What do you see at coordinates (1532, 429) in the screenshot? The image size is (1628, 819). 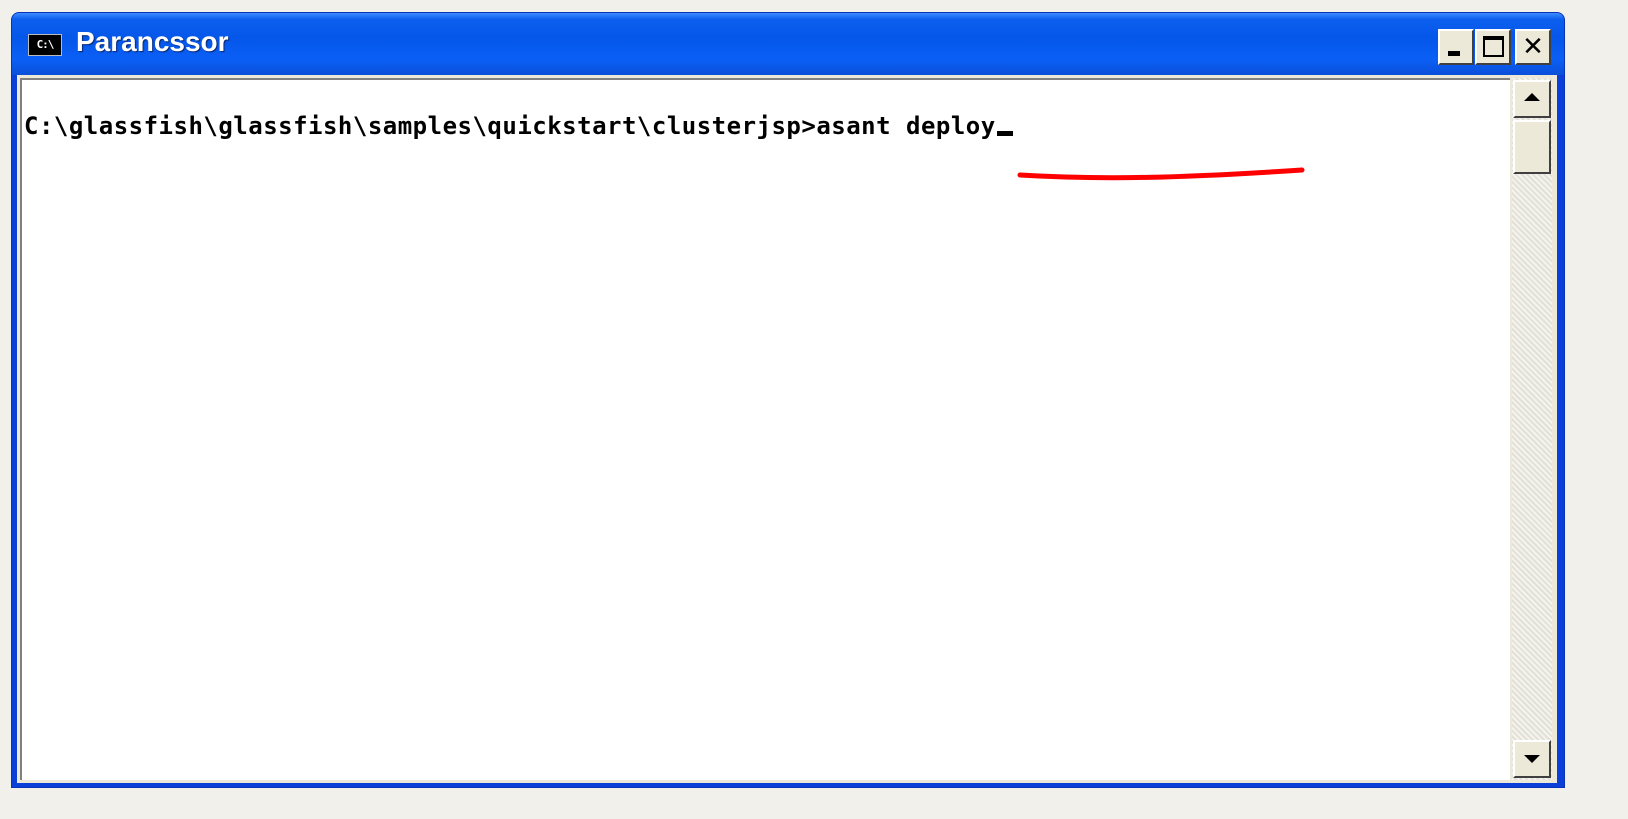 I see `vertical-scrollbar` at bounding box center [1532, 429].